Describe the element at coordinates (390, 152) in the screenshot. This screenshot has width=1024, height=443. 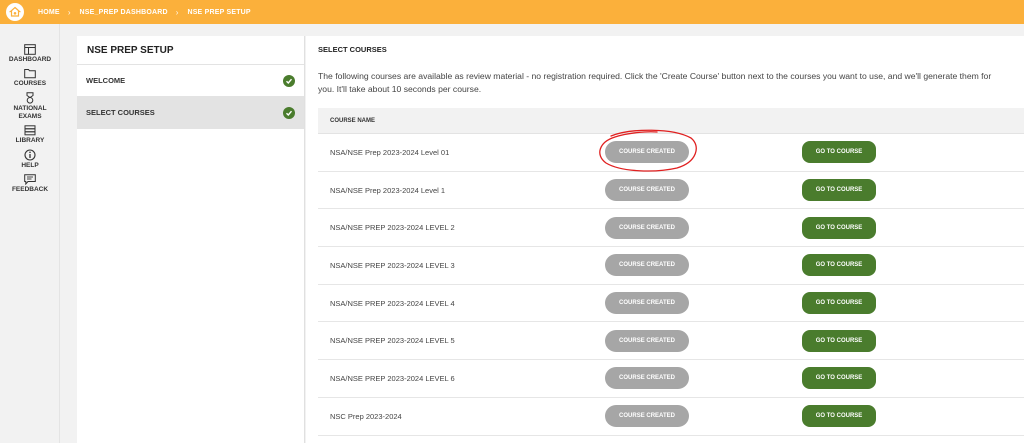
I see `course-name: NSA/NSE Prep 2023-2024 Level 01` at that location.